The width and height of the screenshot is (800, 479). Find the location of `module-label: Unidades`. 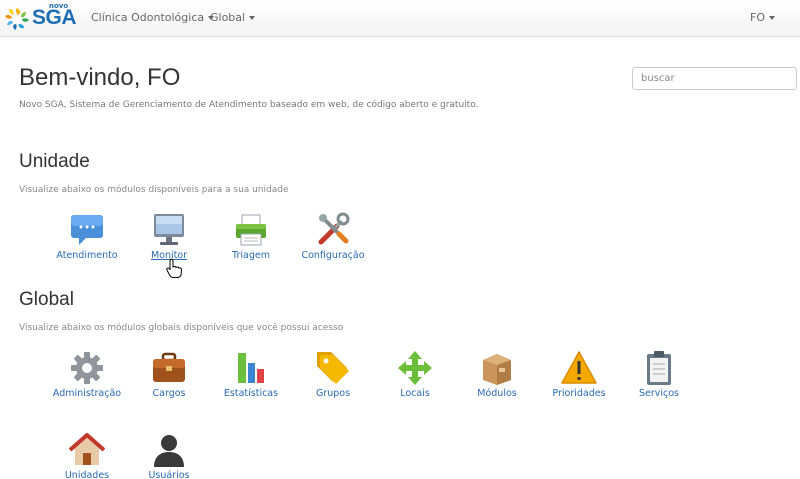

module-label: Unidades is located at coordinates (87, 474).